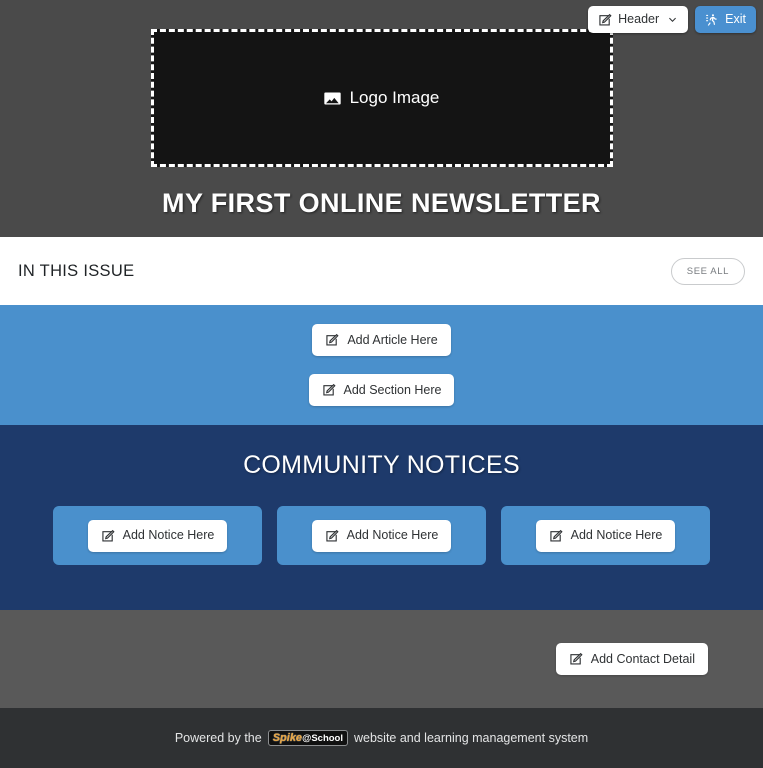  I want to click on add-article-button-label: Add Article Here, so click(392, 339).